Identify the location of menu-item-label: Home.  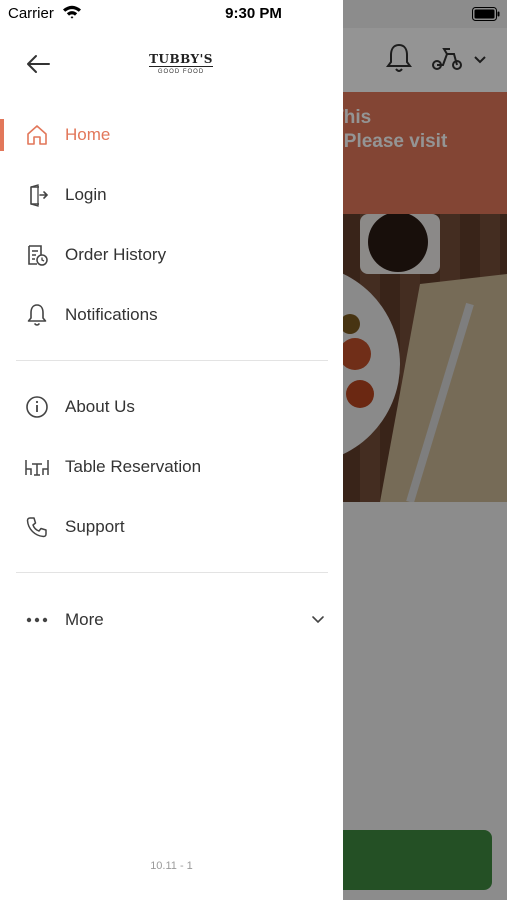
(88, 134).